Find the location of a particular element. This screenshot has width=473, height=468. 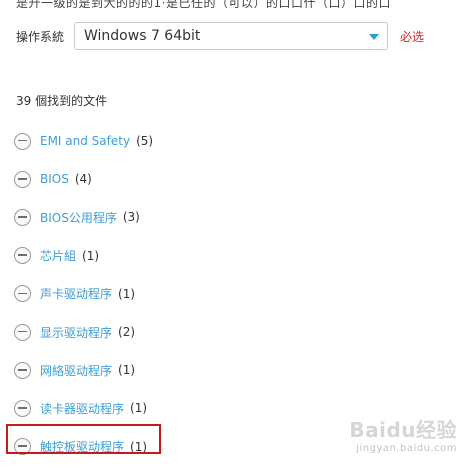

watermark-url: jingyan.baidu.com is located at coordinates (406, 448).